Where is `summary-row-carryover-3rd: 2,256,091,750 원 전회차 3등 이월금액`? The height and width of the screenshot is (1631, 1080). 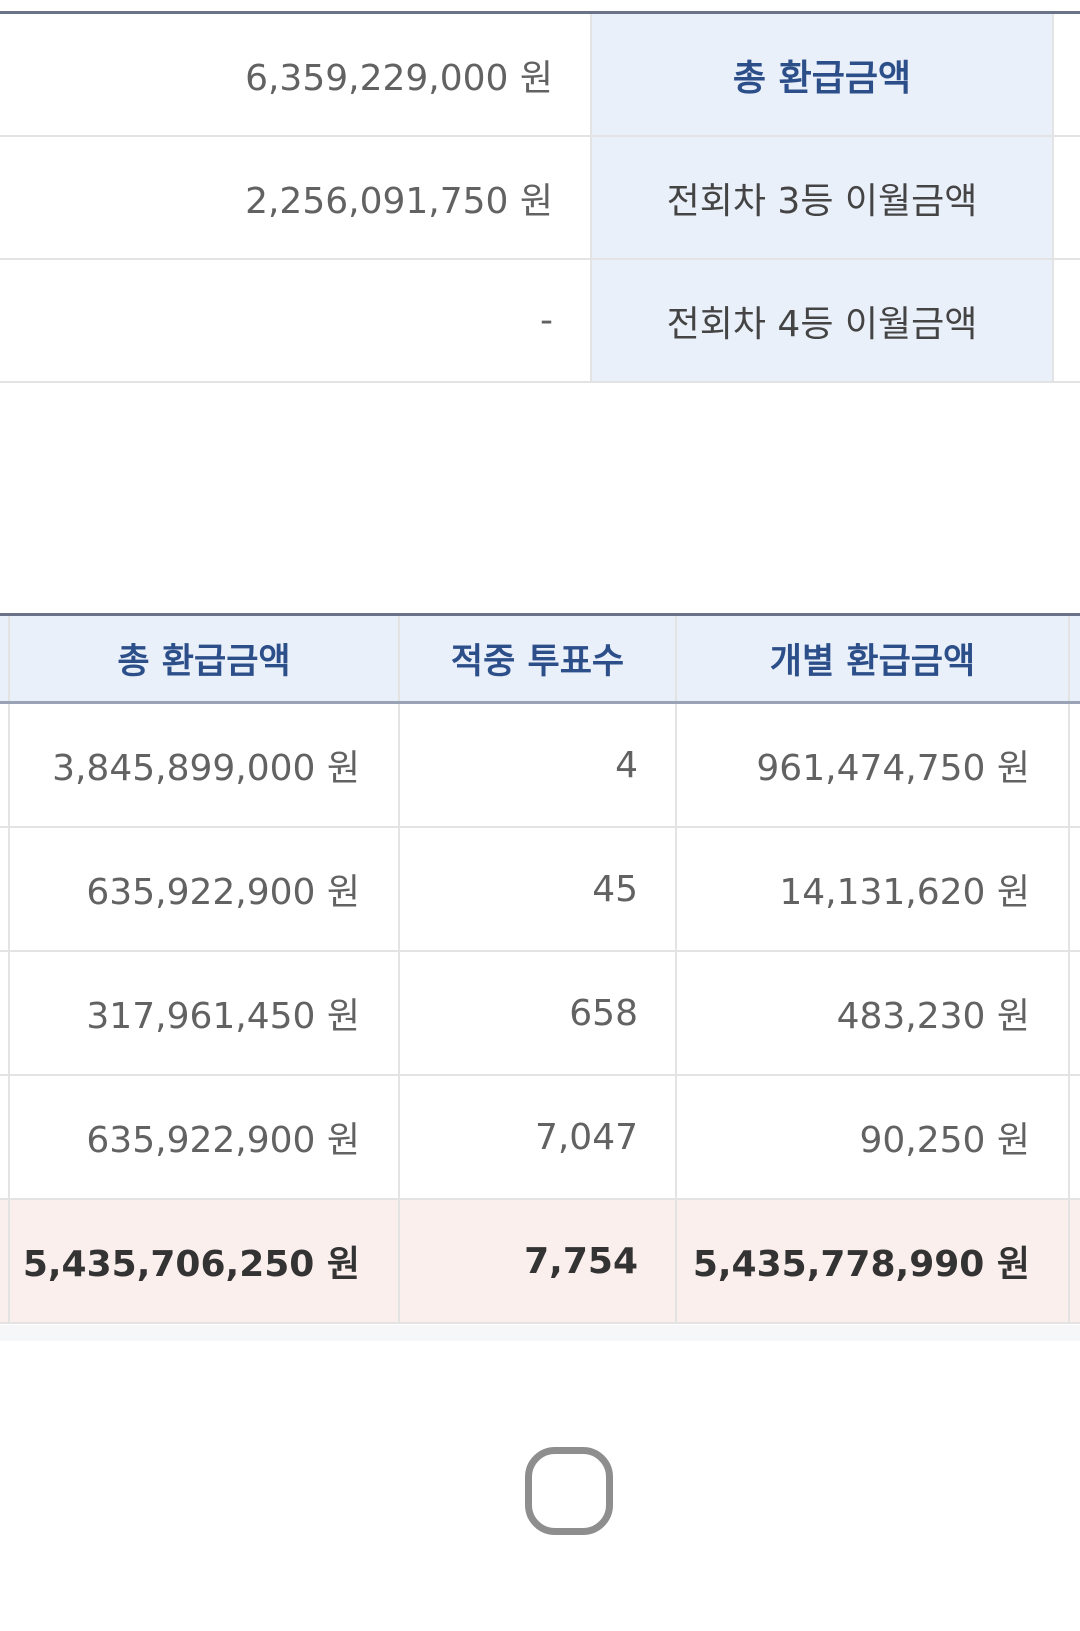
summary-row-carryover-3rd: 2,256,091,750 원 전회차 3등 이월금액 is located at coordinates (540, 198).